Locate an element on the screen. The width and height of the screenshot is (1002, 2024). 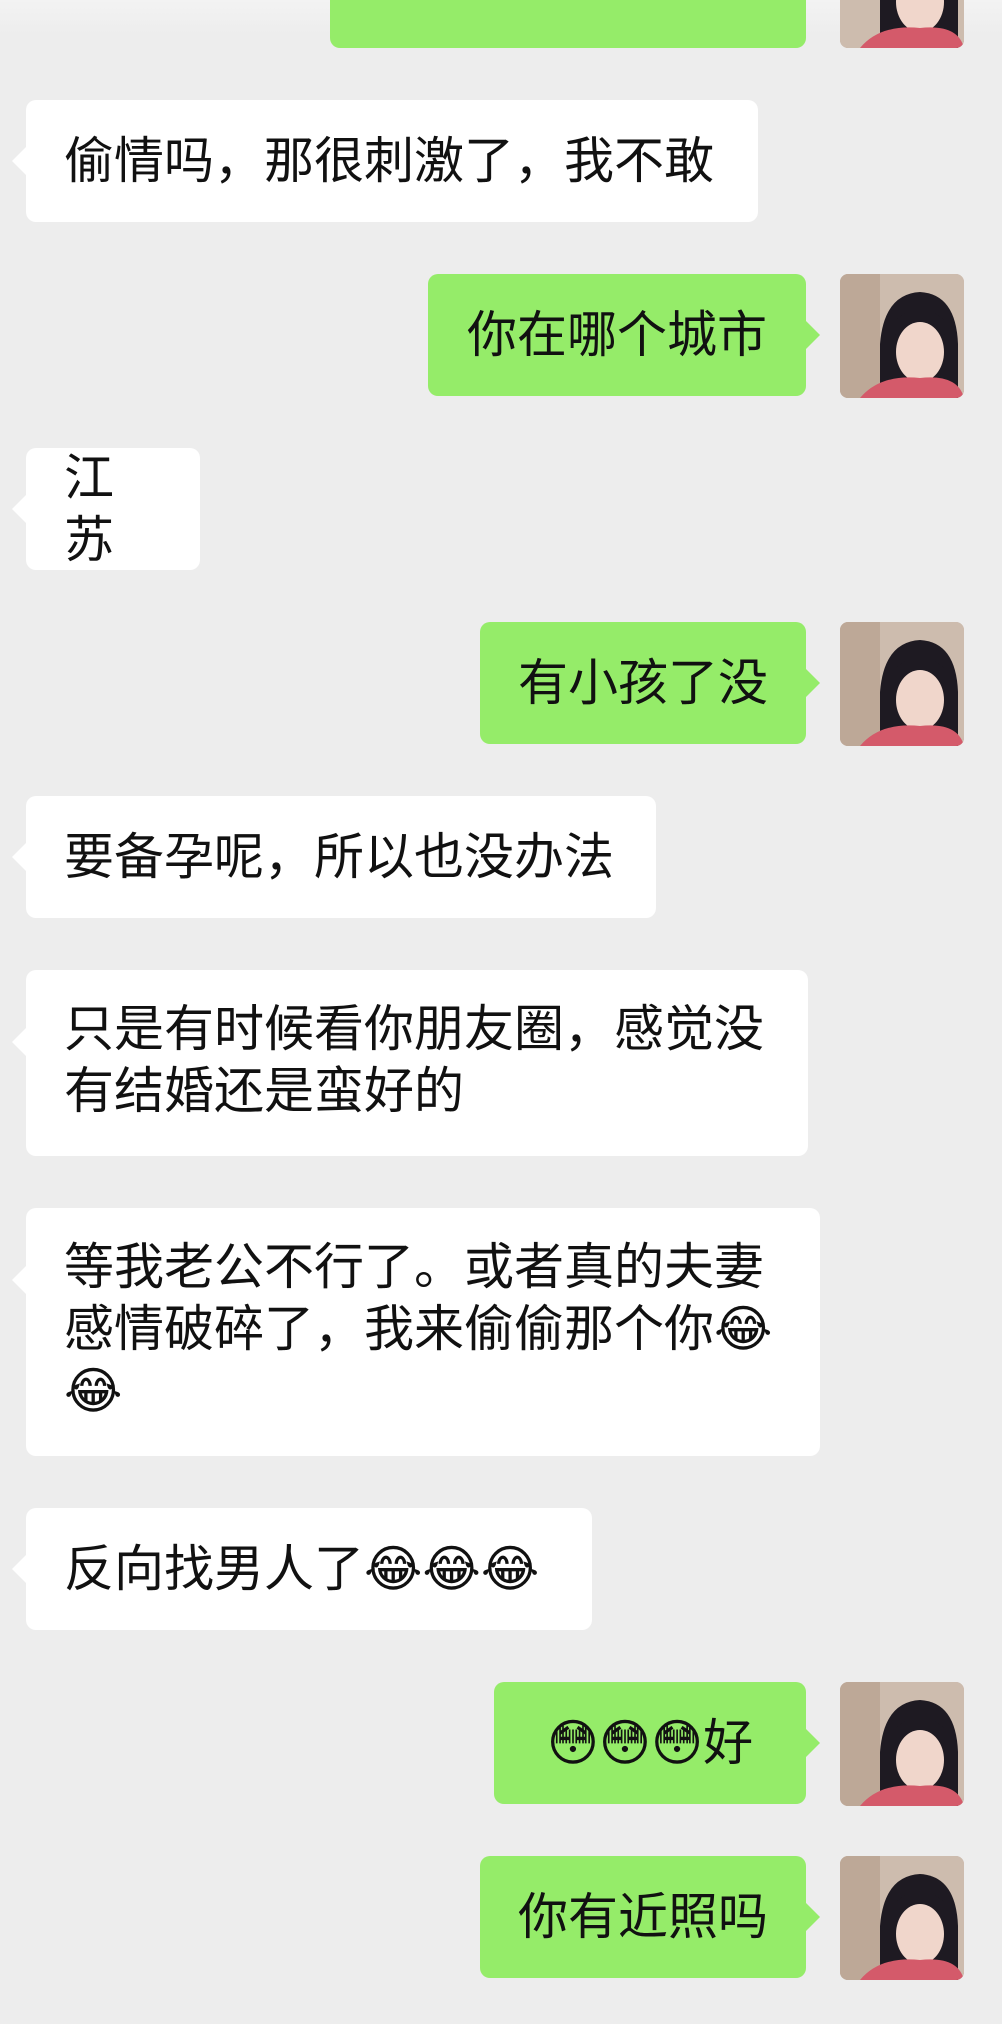
message-text: 偷情吗，那很刺激了，我不敢 is located at coordinates (389, 161).